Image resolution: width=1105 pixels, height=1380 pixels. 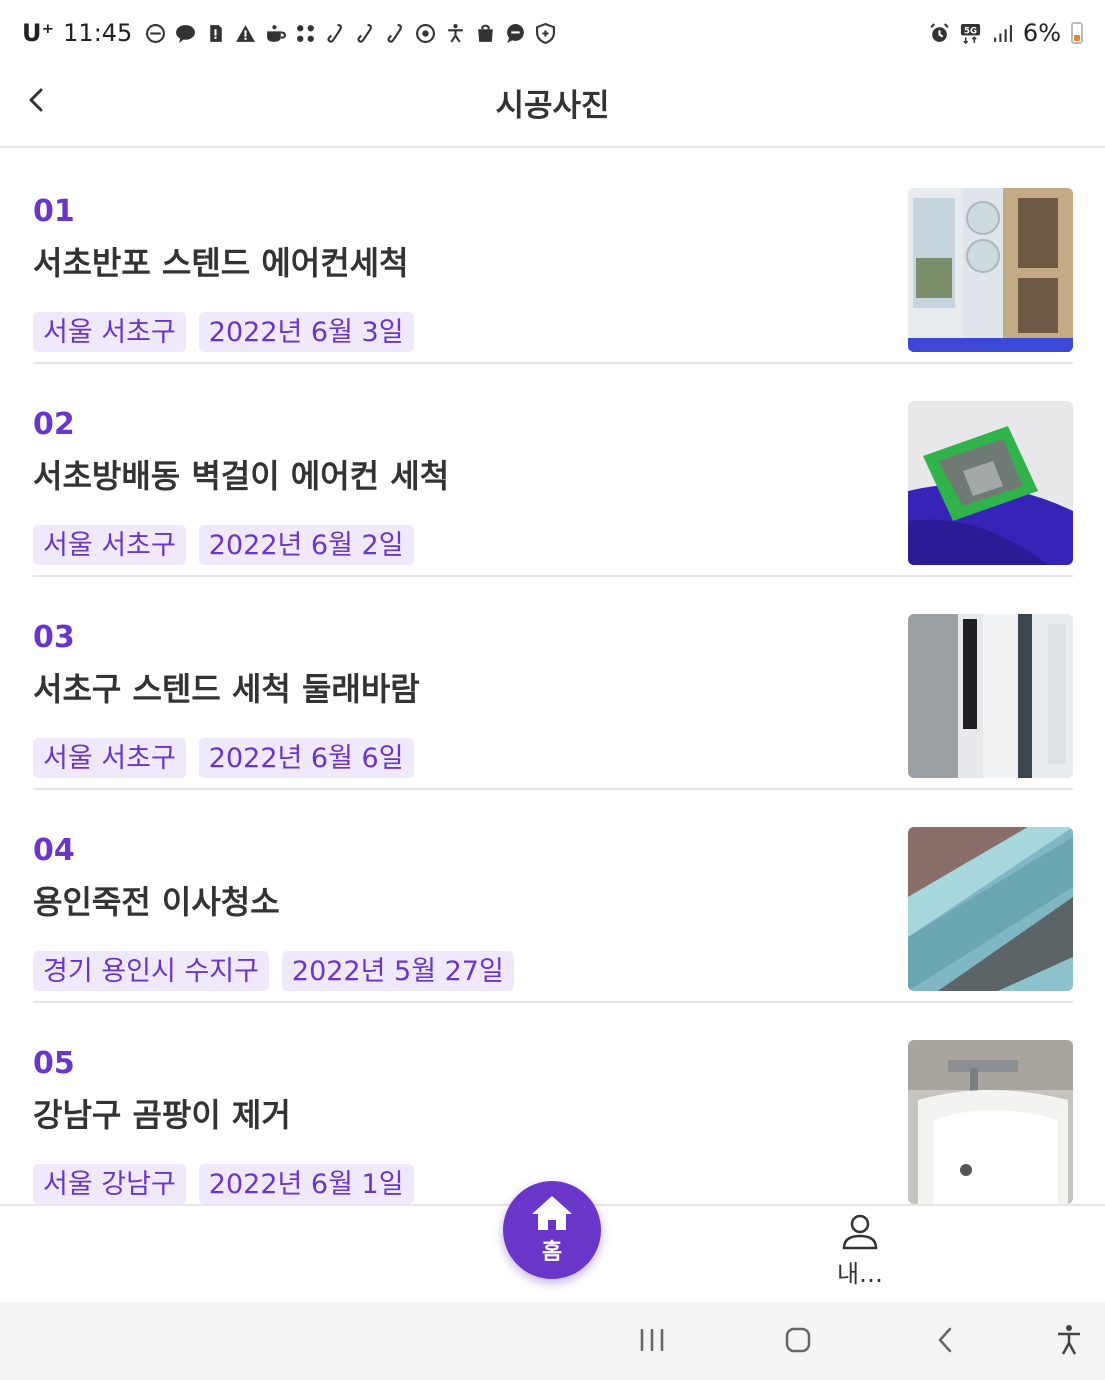 I want to click on svg-text: 5G, so click(x=970, y=31).